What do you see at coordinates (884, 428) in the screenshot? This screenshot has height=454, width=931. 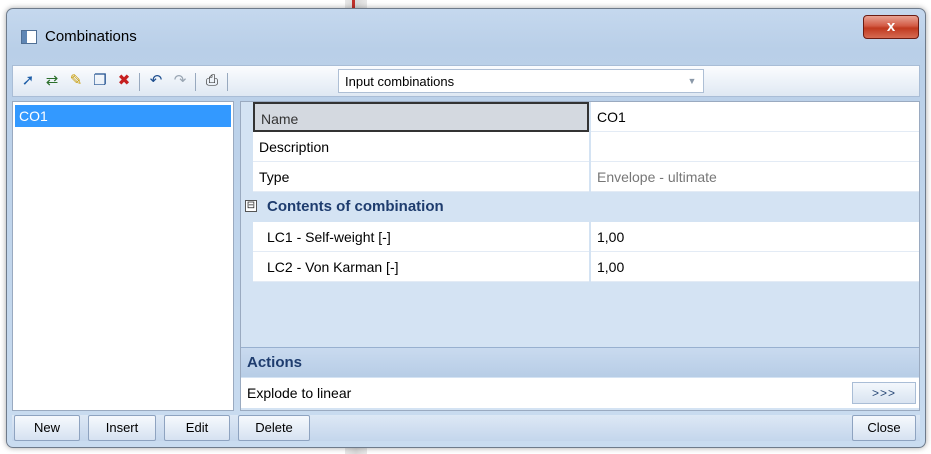 I see `close-button: Close` at bounding box center [884, 428].